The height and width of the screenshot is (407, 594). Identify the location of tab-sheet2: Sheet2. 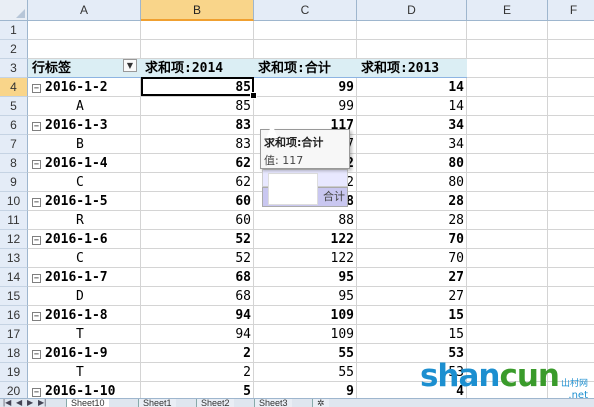
(215, 403).